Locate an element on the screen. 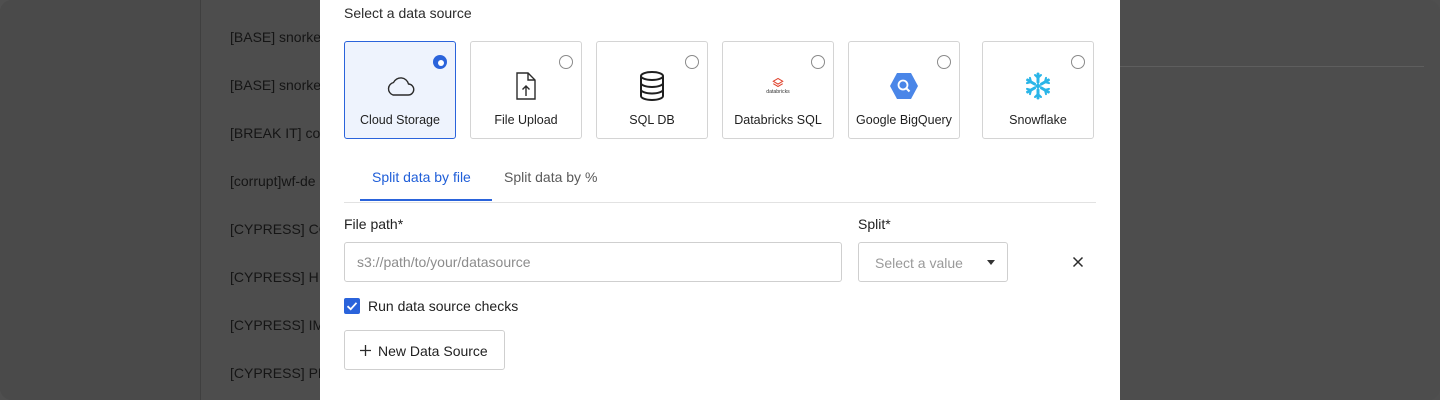 The width and height of the screenshot is (1440, 400). source-radio-file-upload is located at coordinates (566, 62).